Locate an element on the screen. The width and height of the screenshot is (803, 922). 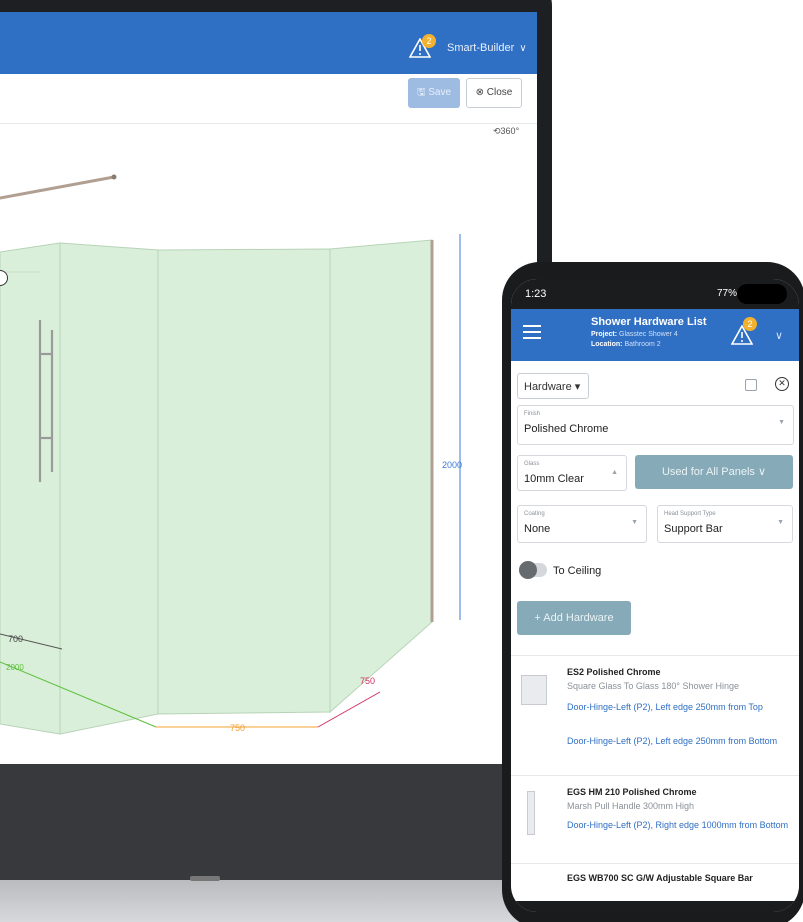
finish-value: Polished Chrome is located at coordinates (566, 429).